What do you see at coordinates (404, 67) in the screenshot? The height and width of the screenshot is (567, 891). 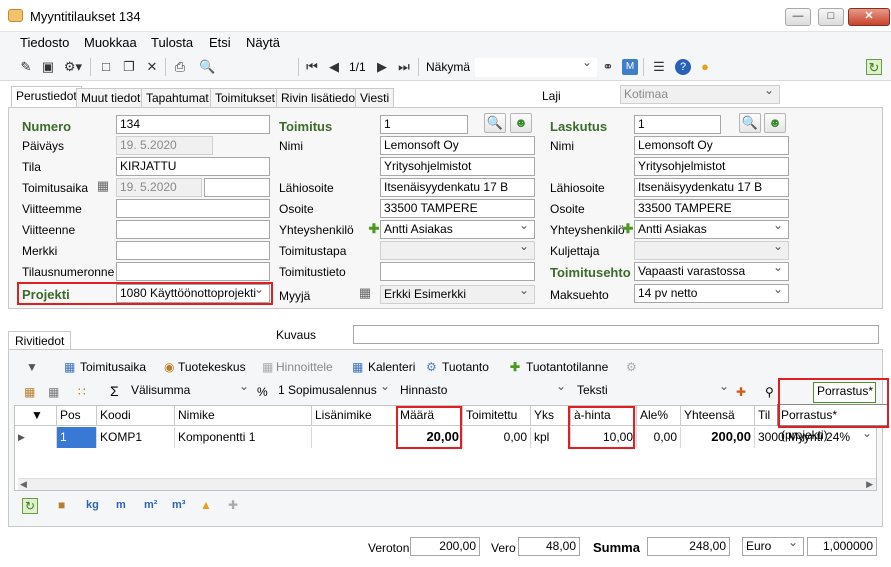 I see `last-record-icon: ⏭` at bounding box center [404, 67].